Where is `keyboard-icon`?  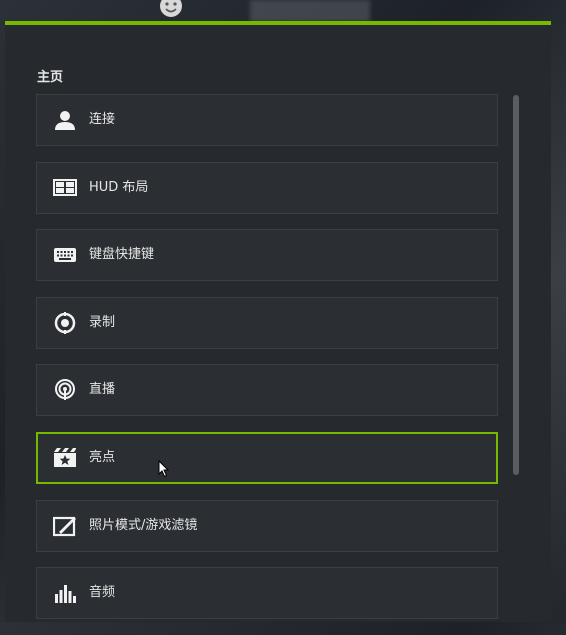
keyboard-icon is located at coordinates (65, 255).